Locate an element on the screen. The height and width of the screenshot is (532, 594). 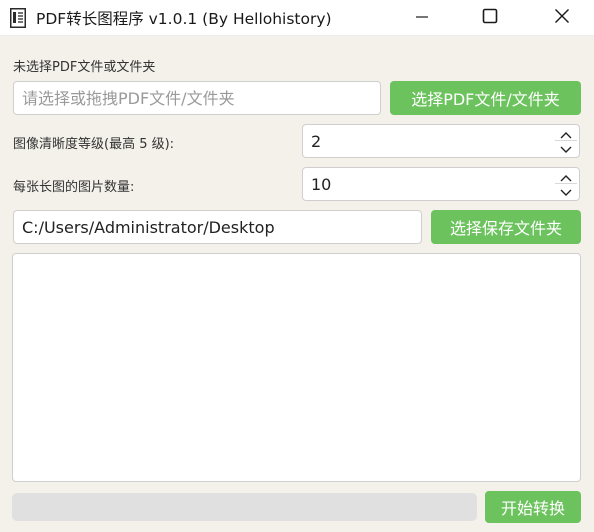
images-per-long-label: 每张长图的图片数量: is located at coordinates (74, 187).